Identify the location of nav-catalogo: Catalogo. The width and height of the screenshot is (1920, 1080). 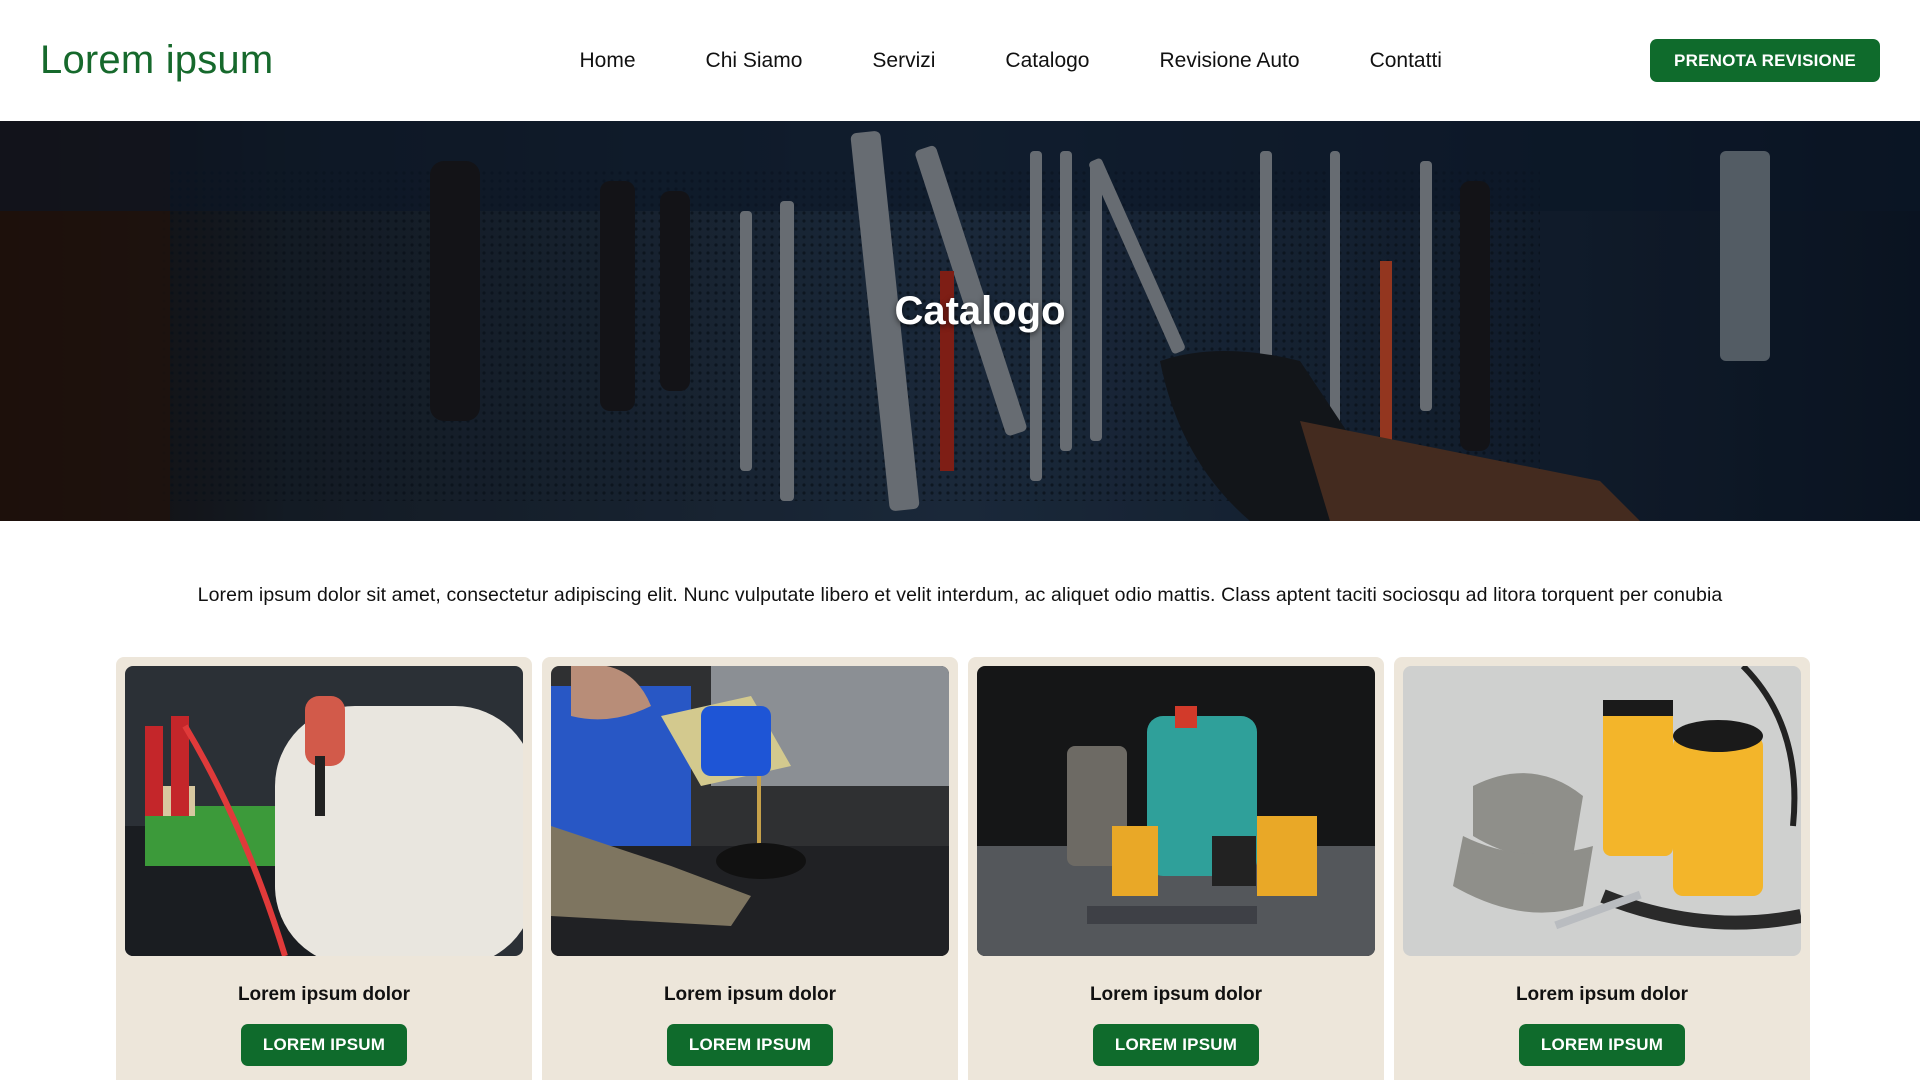
(1047, 61).